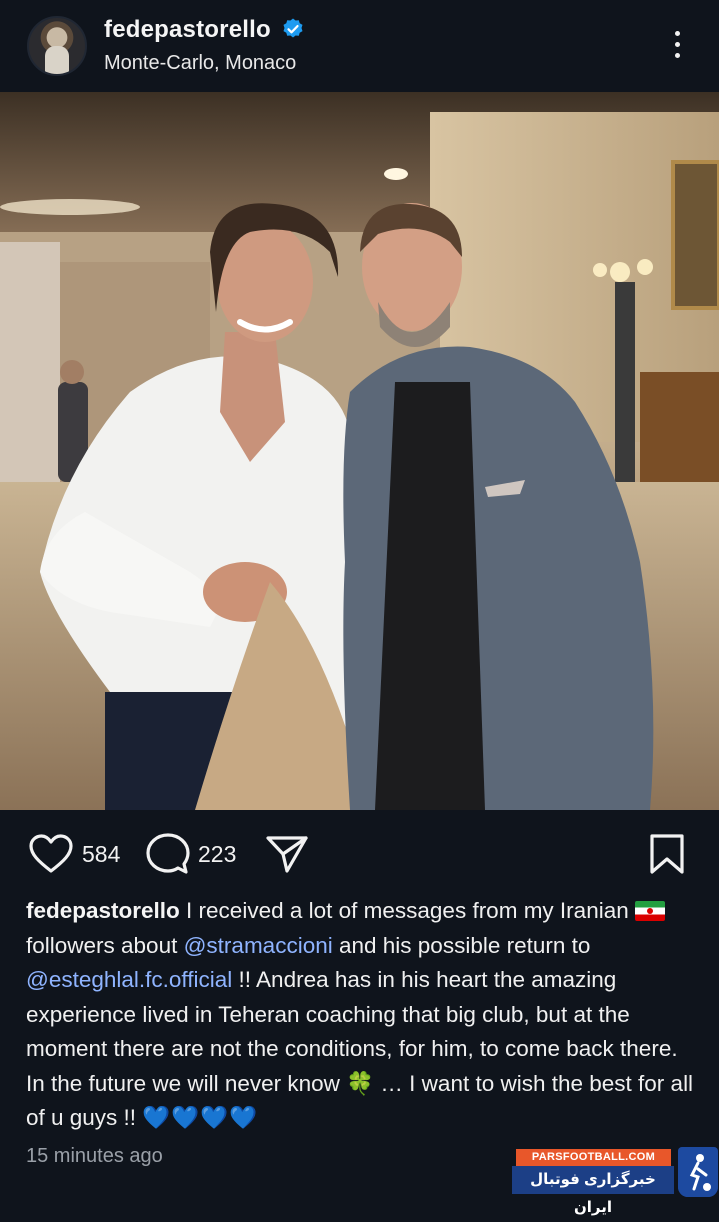 The height and width of the screenshot is (1222, 719). Describe the element at coordinates (51, 853) in the screenshot. I see `heart-icon` at that location.